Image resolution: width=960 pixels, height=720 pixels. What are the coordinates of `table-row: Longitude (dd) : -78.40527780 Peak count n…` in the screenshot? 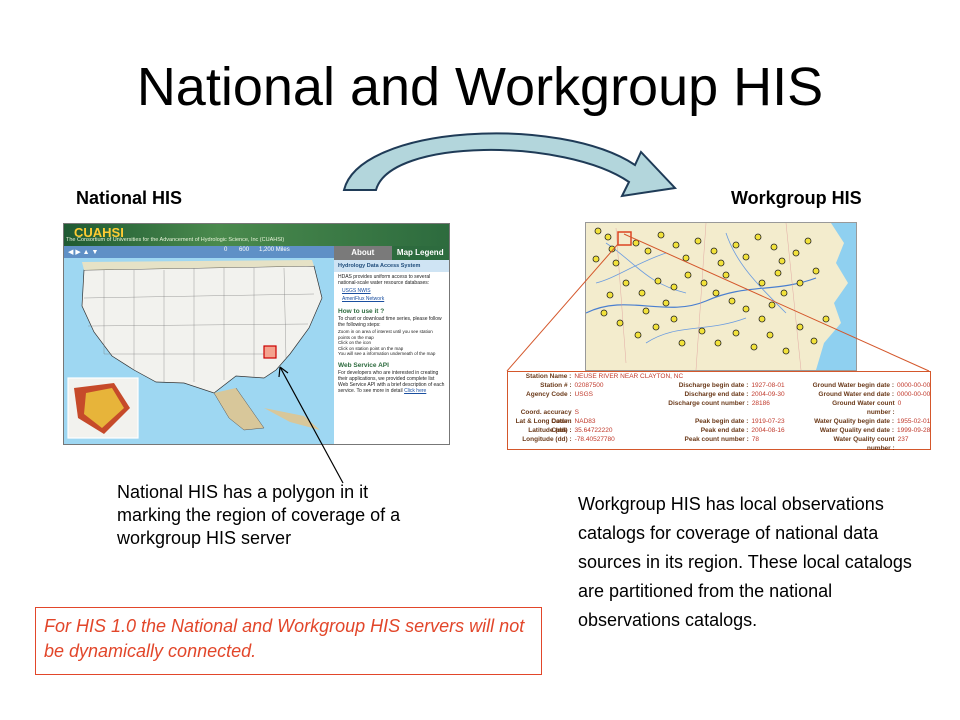 It's located at (719, 443).